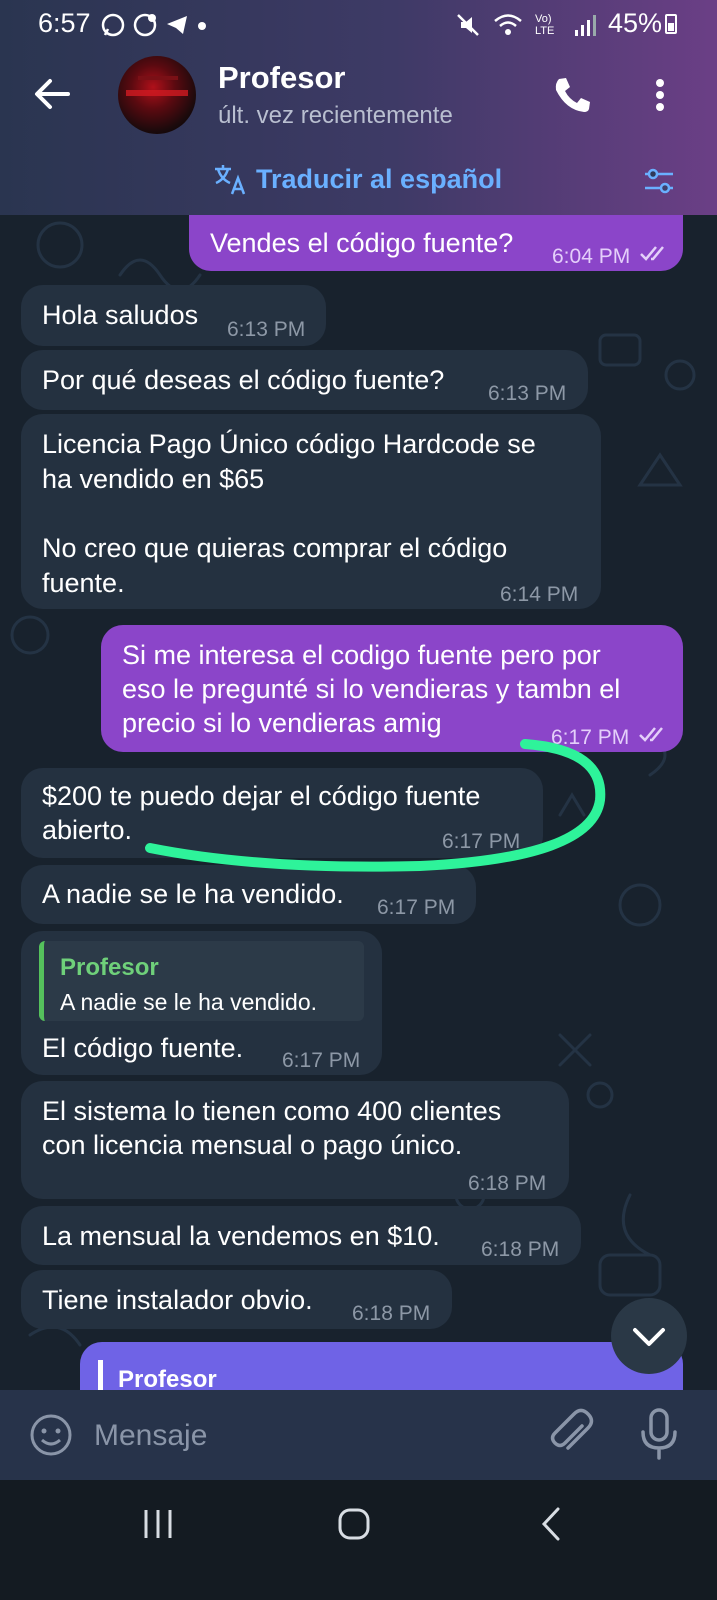 This screenshot has height=1600, width=717. I want to click on system-navigation-bar, so click(358, 1540).